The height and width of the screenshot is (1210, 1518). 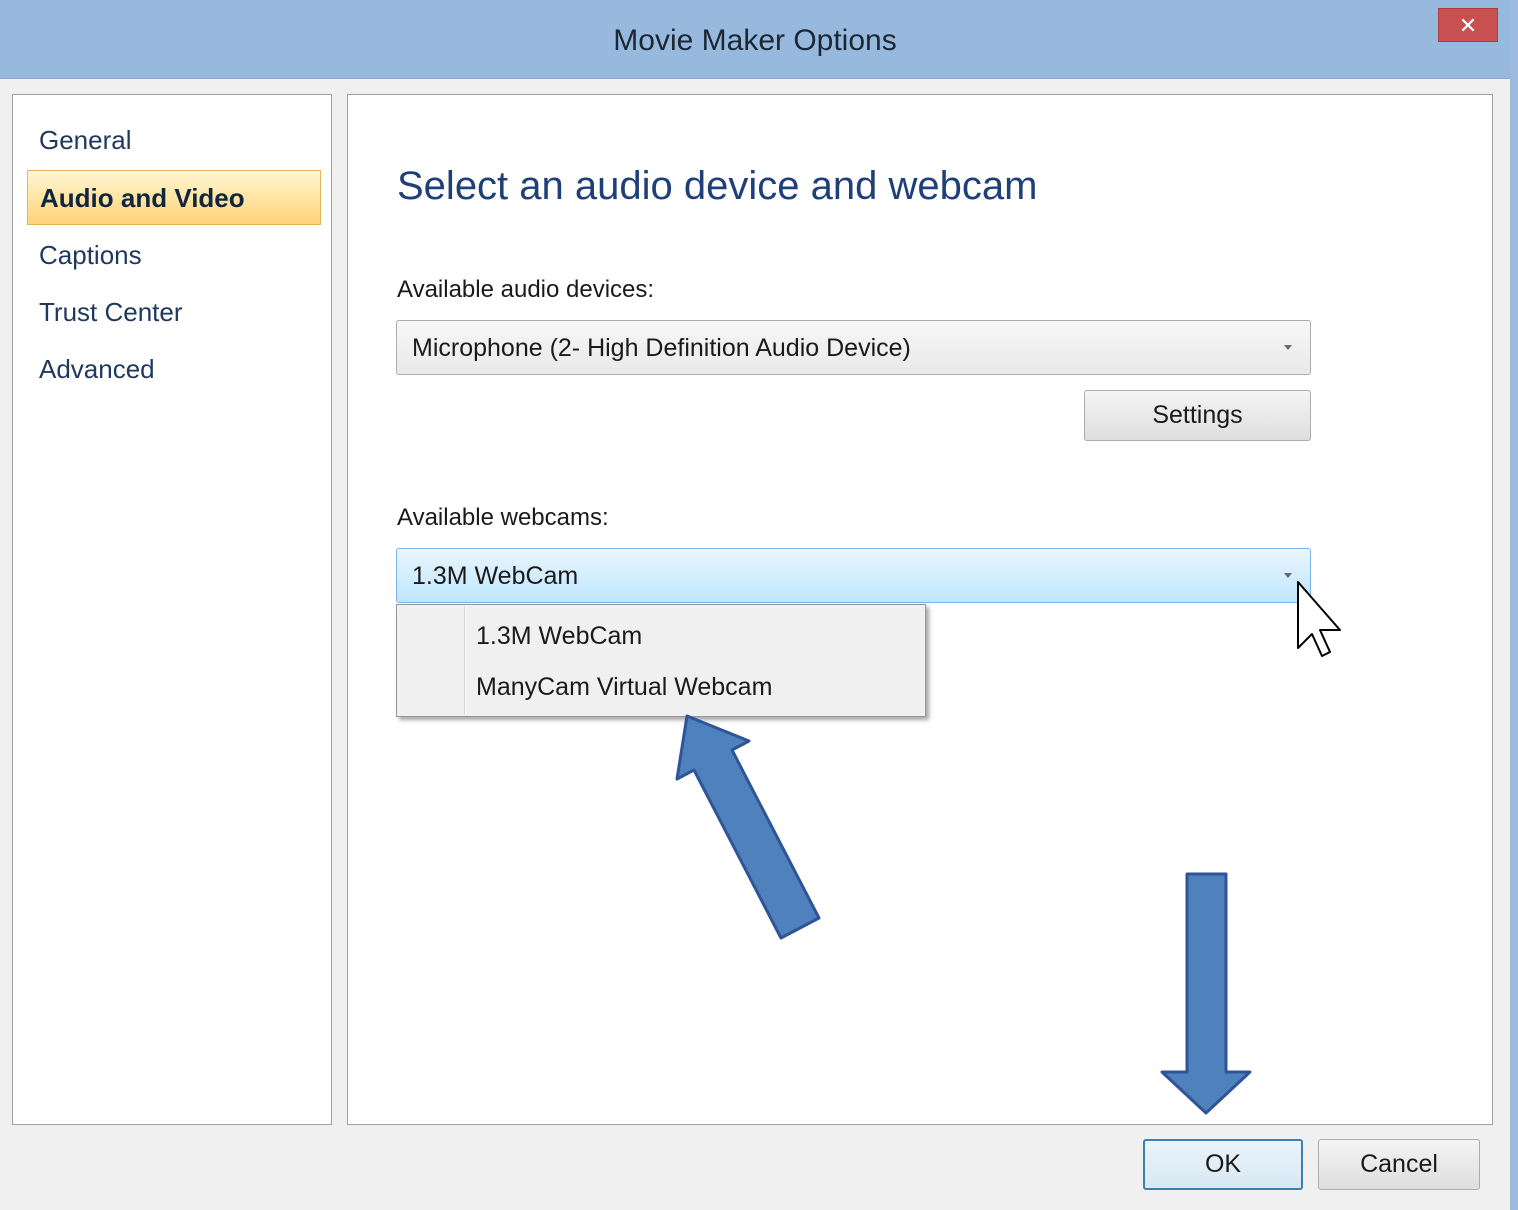 What do you see at coordinates (495, 576) in the screenshot?
I see `webcam-value: 1.3M WebCam` at bounding box center [495, 576].